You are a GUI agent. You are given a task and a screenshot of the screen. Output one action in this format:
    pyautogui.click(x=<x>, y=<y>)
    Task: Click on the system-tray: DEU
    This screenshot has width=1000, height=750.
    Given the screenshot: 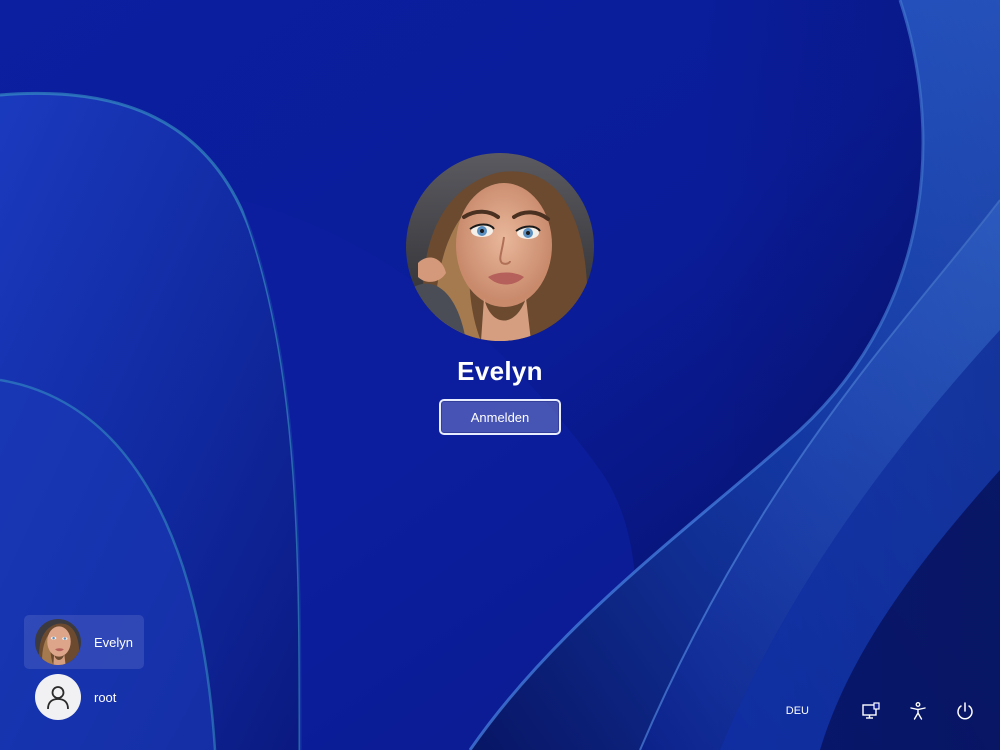 What is the action you would take?
    pyautogui.click(x=881, y=711)
    